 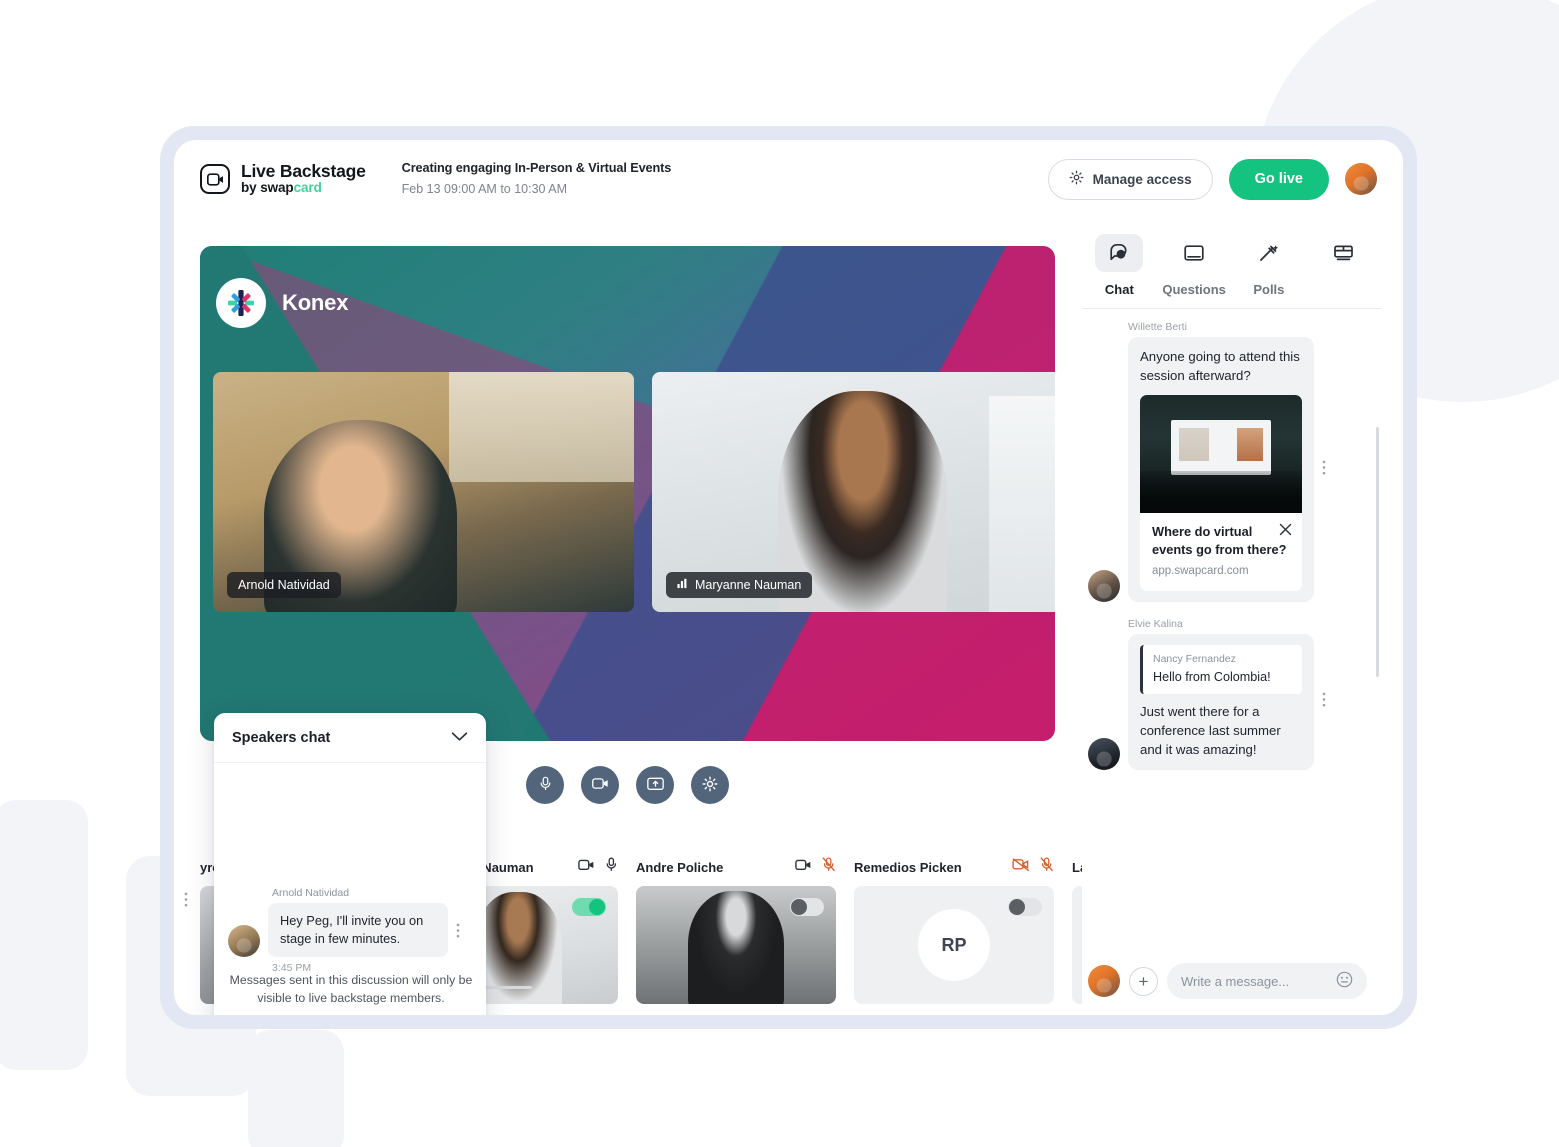 I want to click on manage-access-button: Manage access, so click(x=1130, y=179).